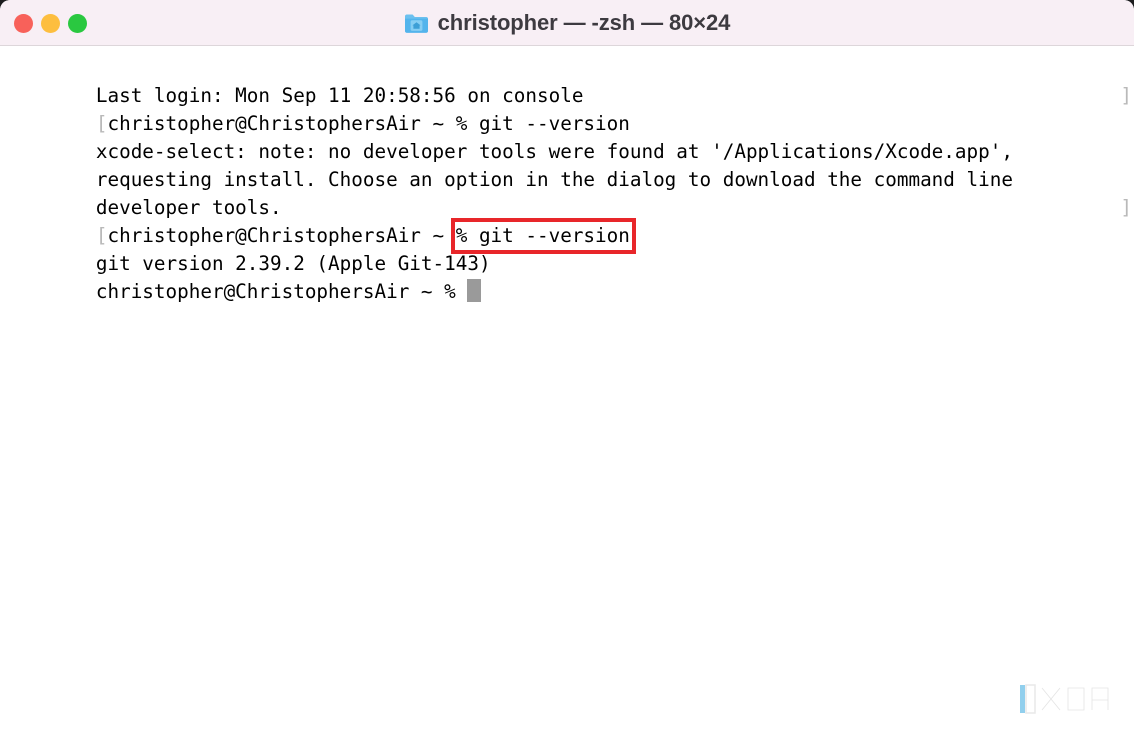 The height and width of the screenshot is (734, 1134). What do you see at coordinates (77, 23) in the screenshot?
I see `maximize-button` at bounding box center [77, 23].